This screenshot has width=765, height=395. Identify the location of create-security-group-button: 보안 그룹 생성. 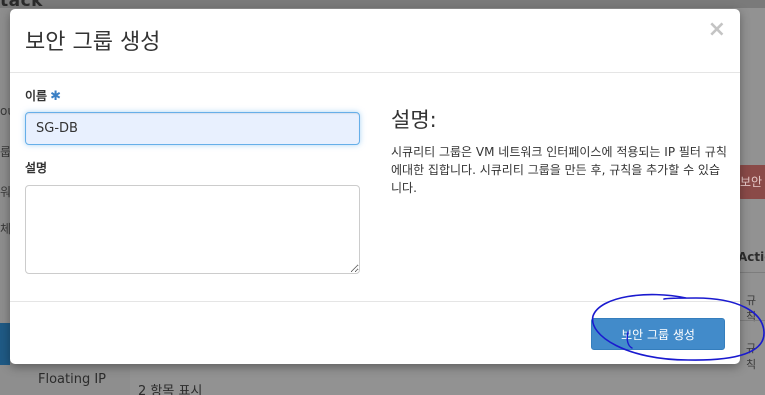
(658, 334).